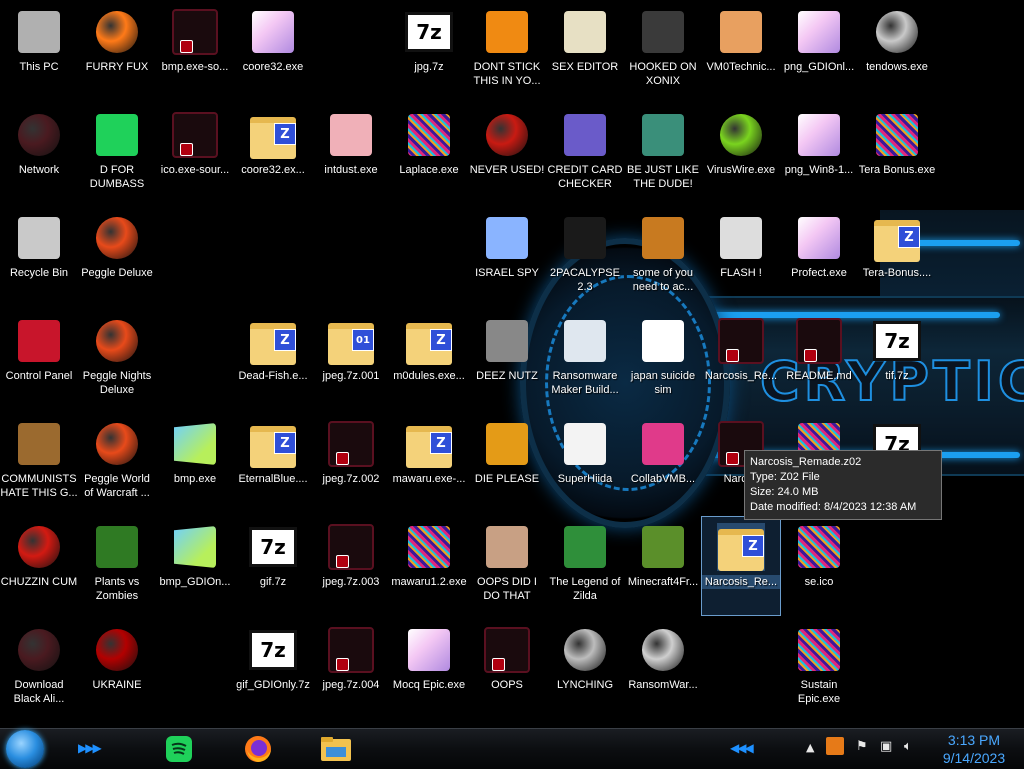 The image size is (1024, 769). What do you see at coordinates (897, 154) in the screenshot?
I see `desktop-icon: Tera Bonus.exe` at bounding box center [897, 154].